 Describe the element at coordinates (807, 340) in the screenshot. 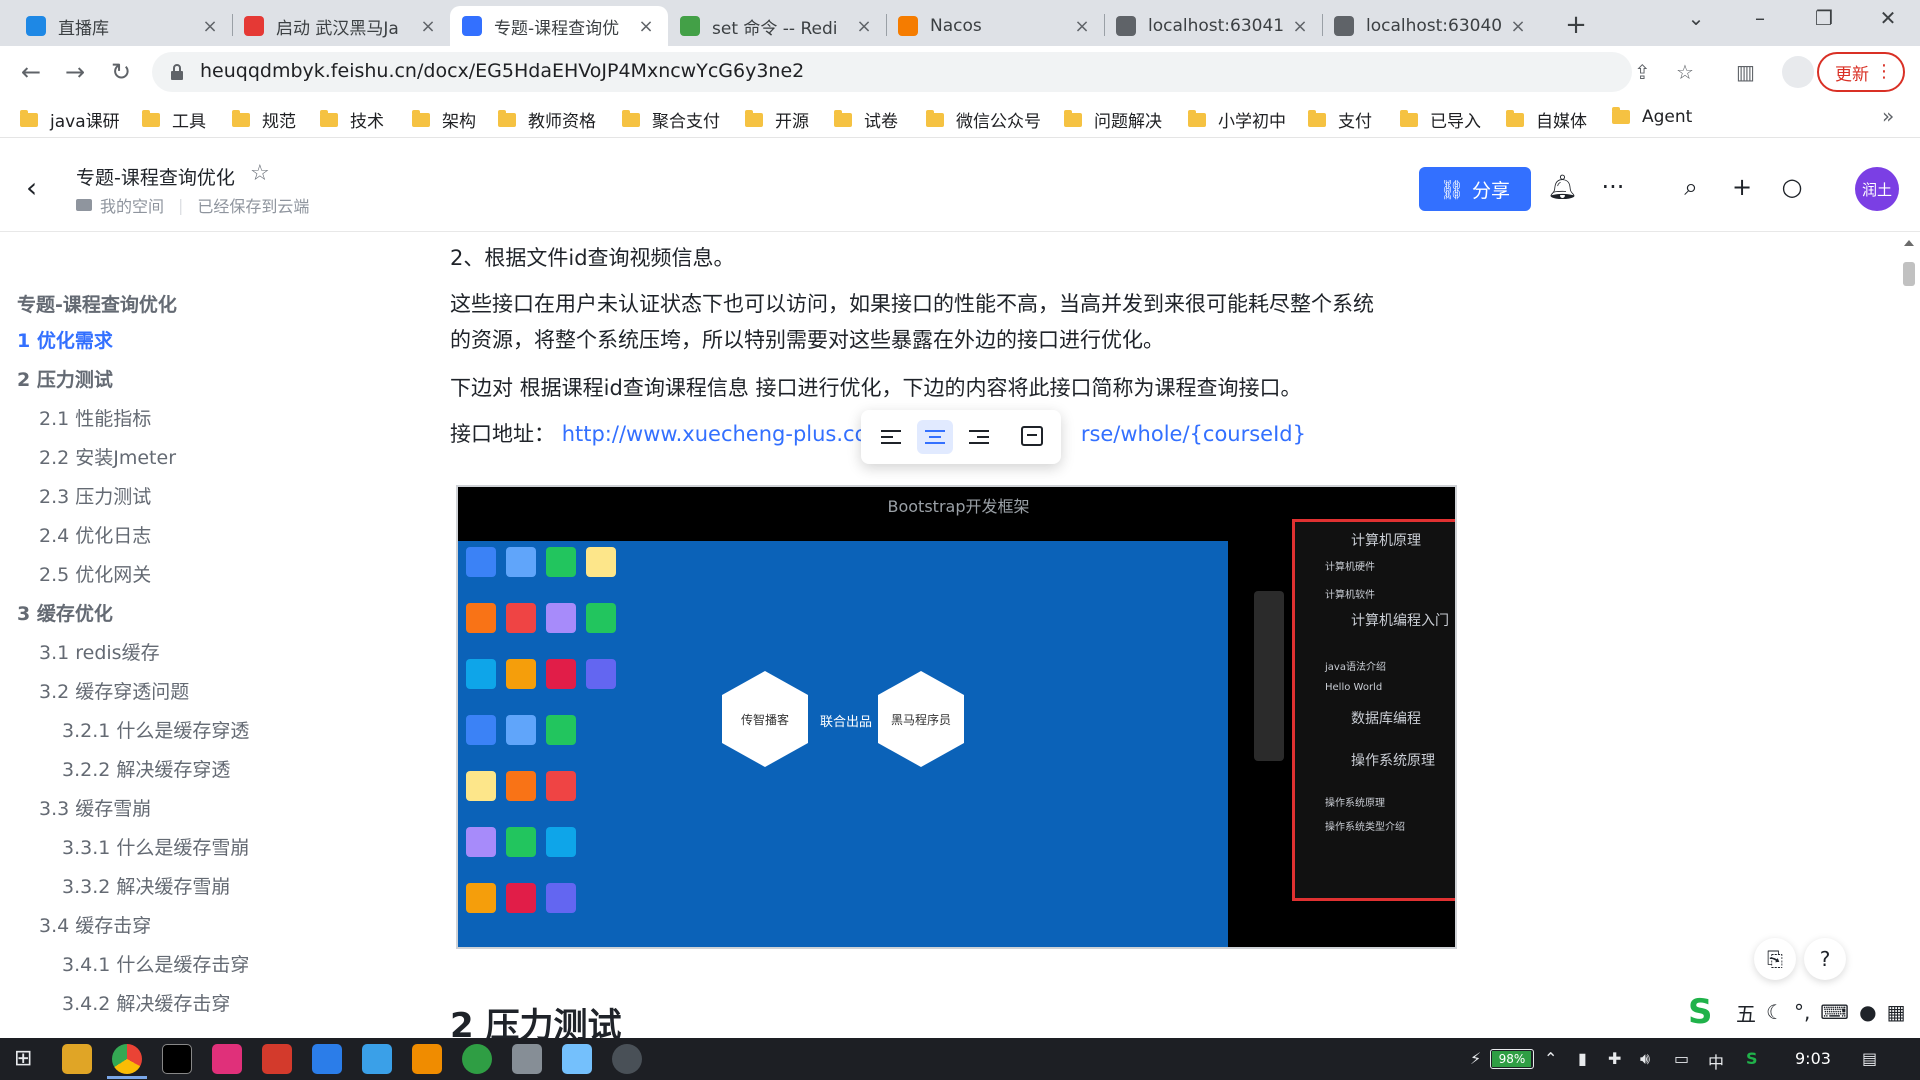

I see `paragraph: 的资源，将整个系统压垮，所以特别需要对这些暴露在外边的接口进行优化。` at that location.